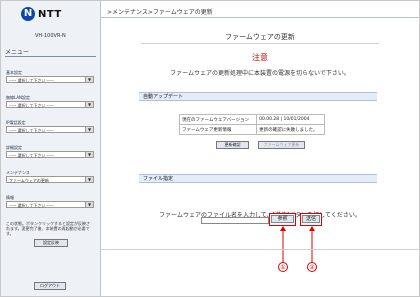 Image resolution: width=420 pixels, height=297 pixels. What do you see at coordinates (297, 244) in the screenshot?
I see `callout-lines` at bounding box center [297, 244].